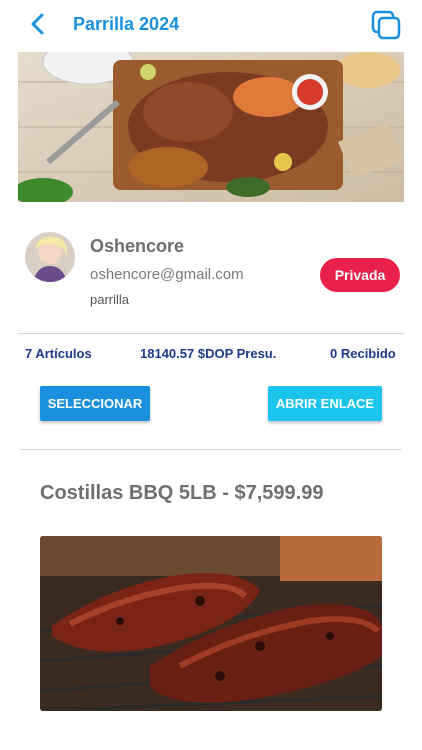  I want to click on product-title: Costillas BBQ 5LB - $7,599.99, so click(181, 493).